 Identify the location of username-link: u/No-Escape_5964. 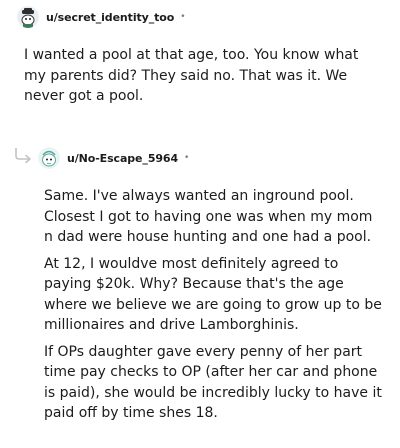
(122, 158).